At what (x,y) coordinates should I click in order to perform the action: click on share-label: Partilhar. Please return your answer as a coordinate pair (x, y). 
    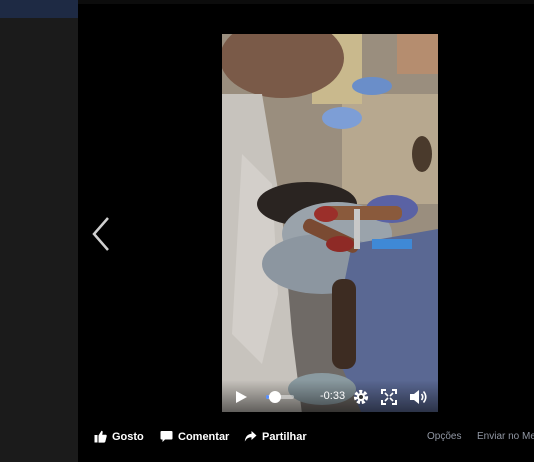
    Looking at the image, I should click on (284, 436).